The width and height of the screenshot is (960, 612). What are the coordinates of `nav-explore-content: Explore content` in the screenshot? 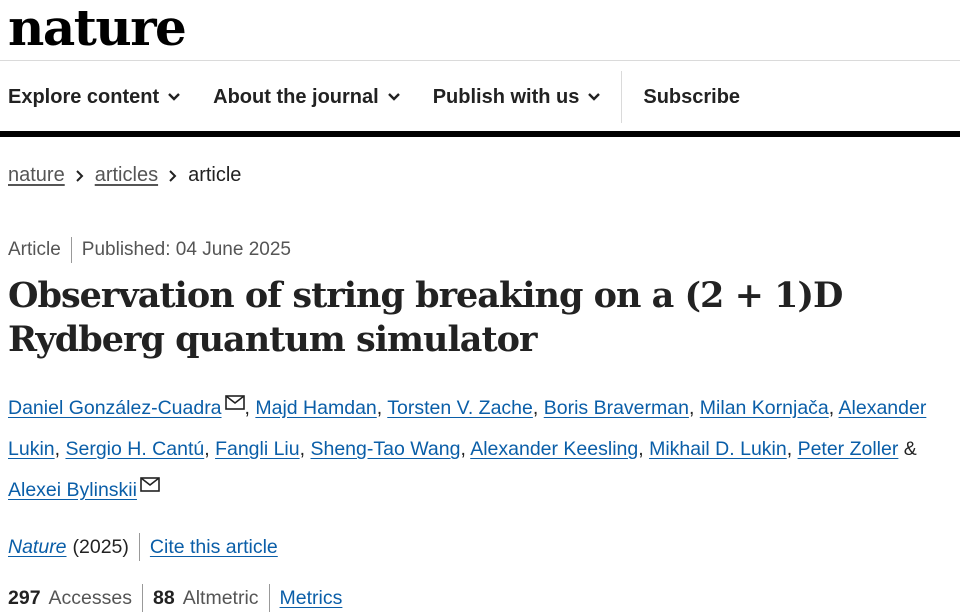 It's located at (94, 97).